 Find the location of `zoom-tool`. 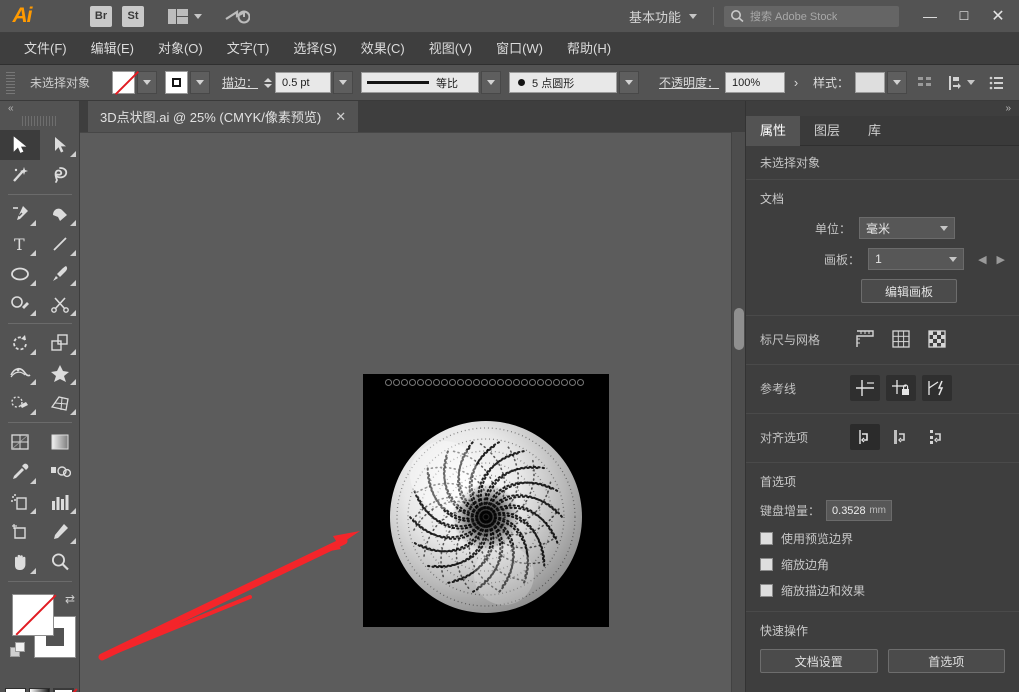

zoom-tool is located at coordinates (60, 562).